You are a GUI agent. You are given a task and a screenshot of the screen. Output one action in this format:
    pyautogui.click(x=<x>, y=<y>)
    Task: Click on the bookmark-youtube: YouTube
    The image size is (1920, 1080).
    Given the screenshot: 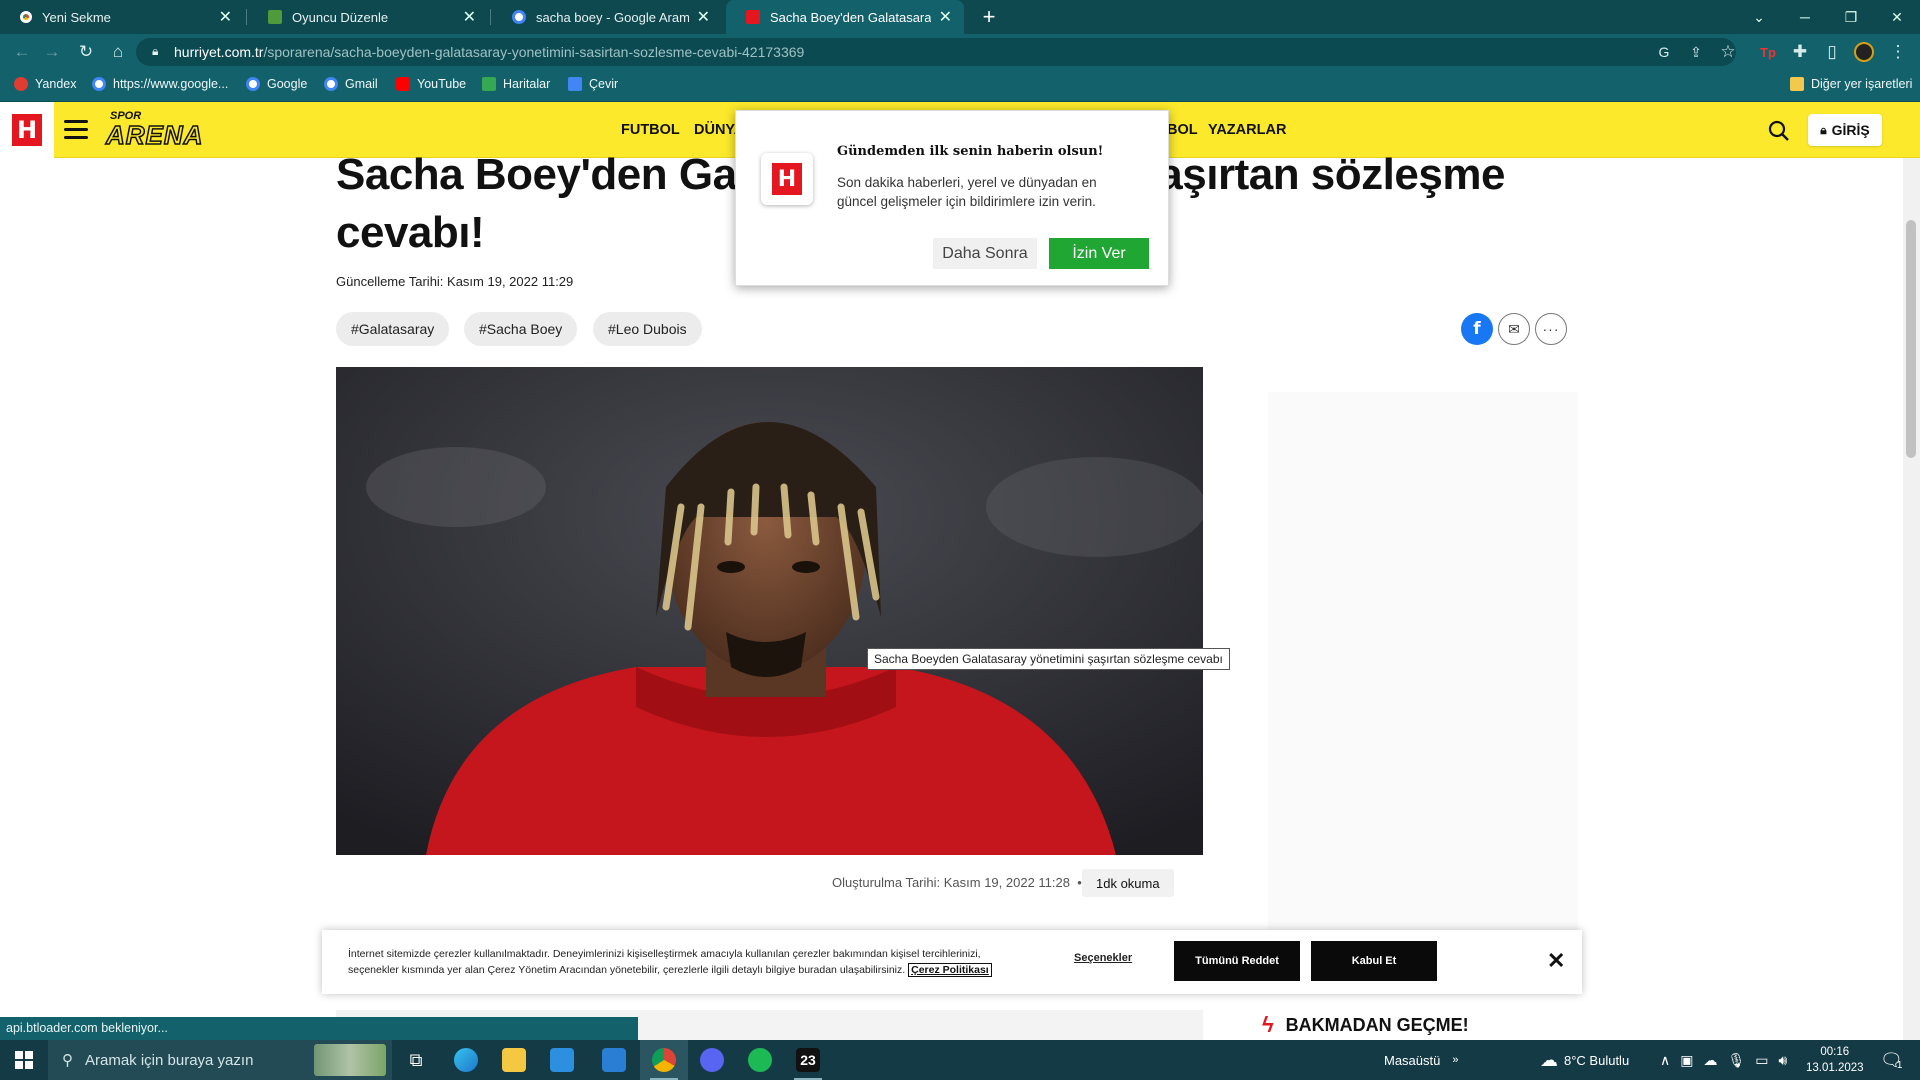 What is the action you would take?
    pyautogui.click(x=431, y=84)
    